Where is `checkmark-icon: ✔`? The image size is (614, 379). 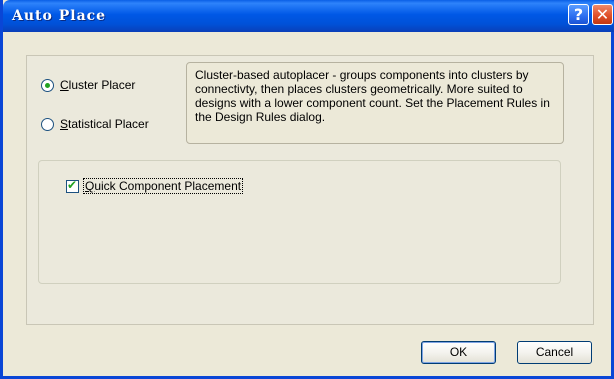 checkmark-icon: ✔ is located at coordinates (72, 184).